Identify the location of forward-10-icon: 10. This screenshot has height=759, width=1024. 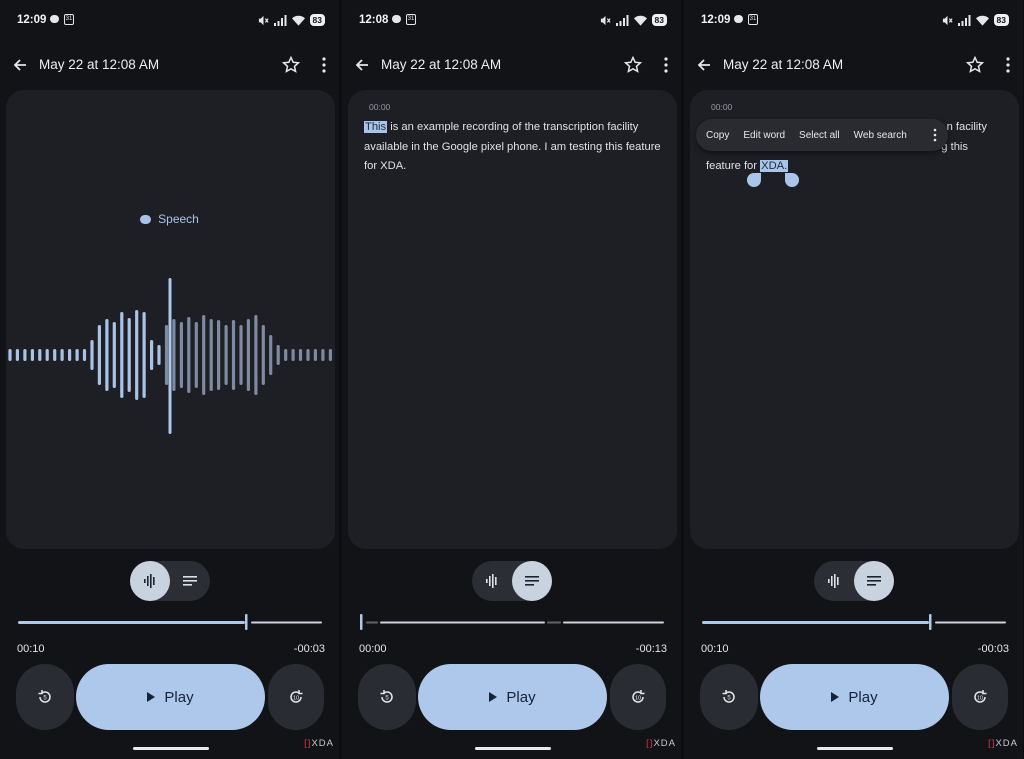
(980, 696).